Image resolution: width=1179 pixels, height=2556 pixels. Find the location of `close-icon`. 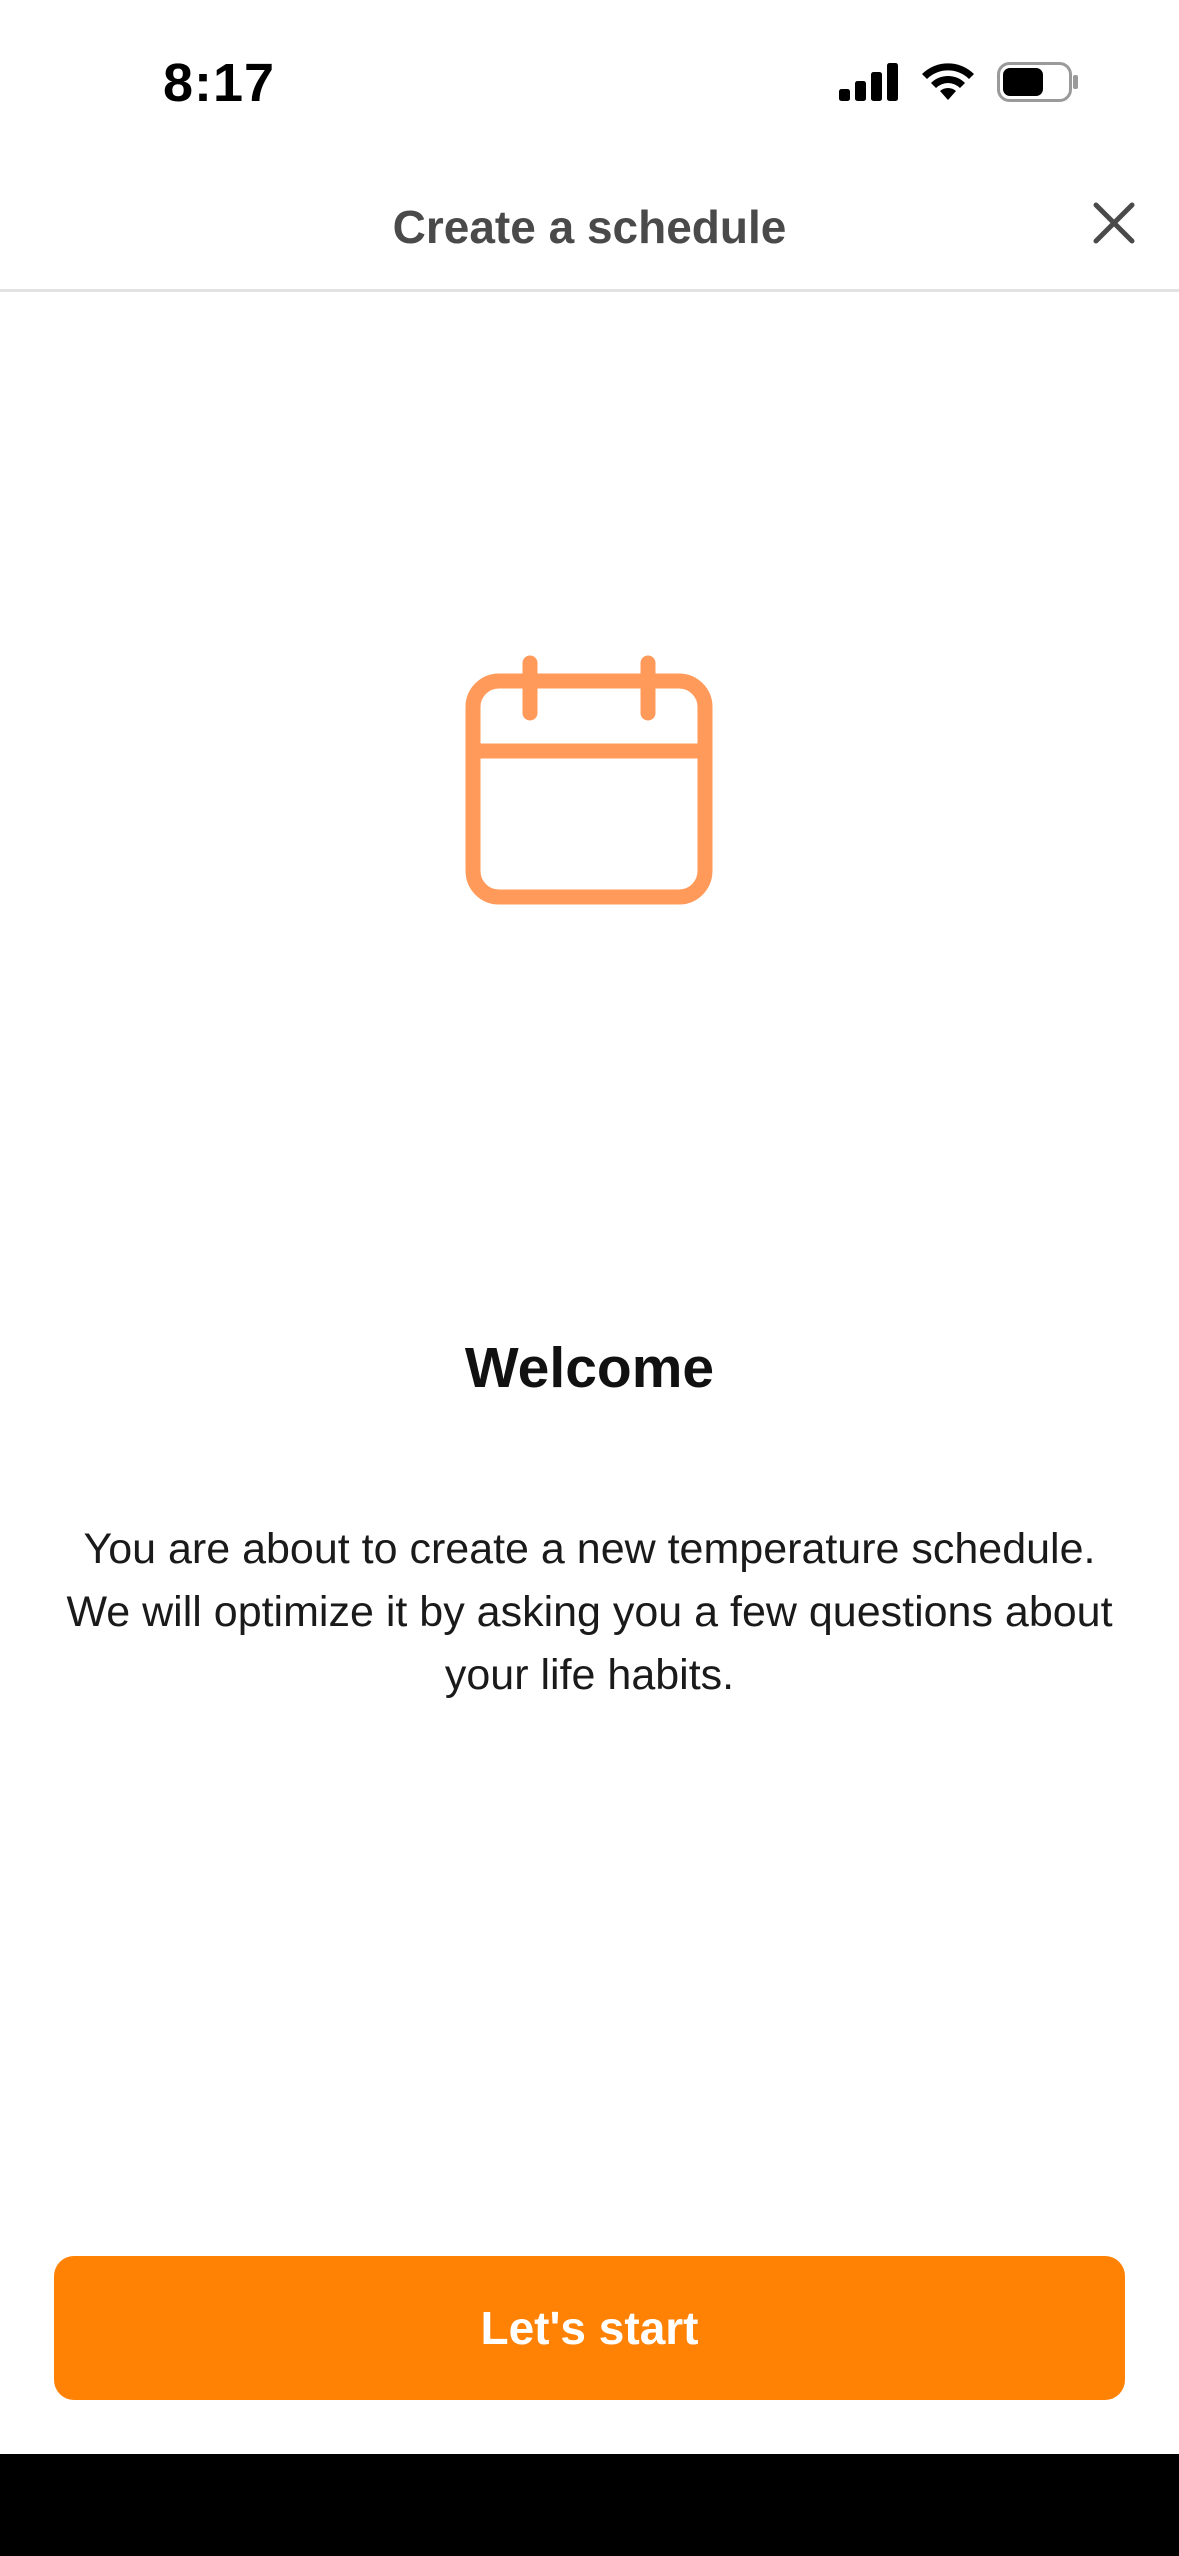

close-icon is located at coordinates (1114, 225).